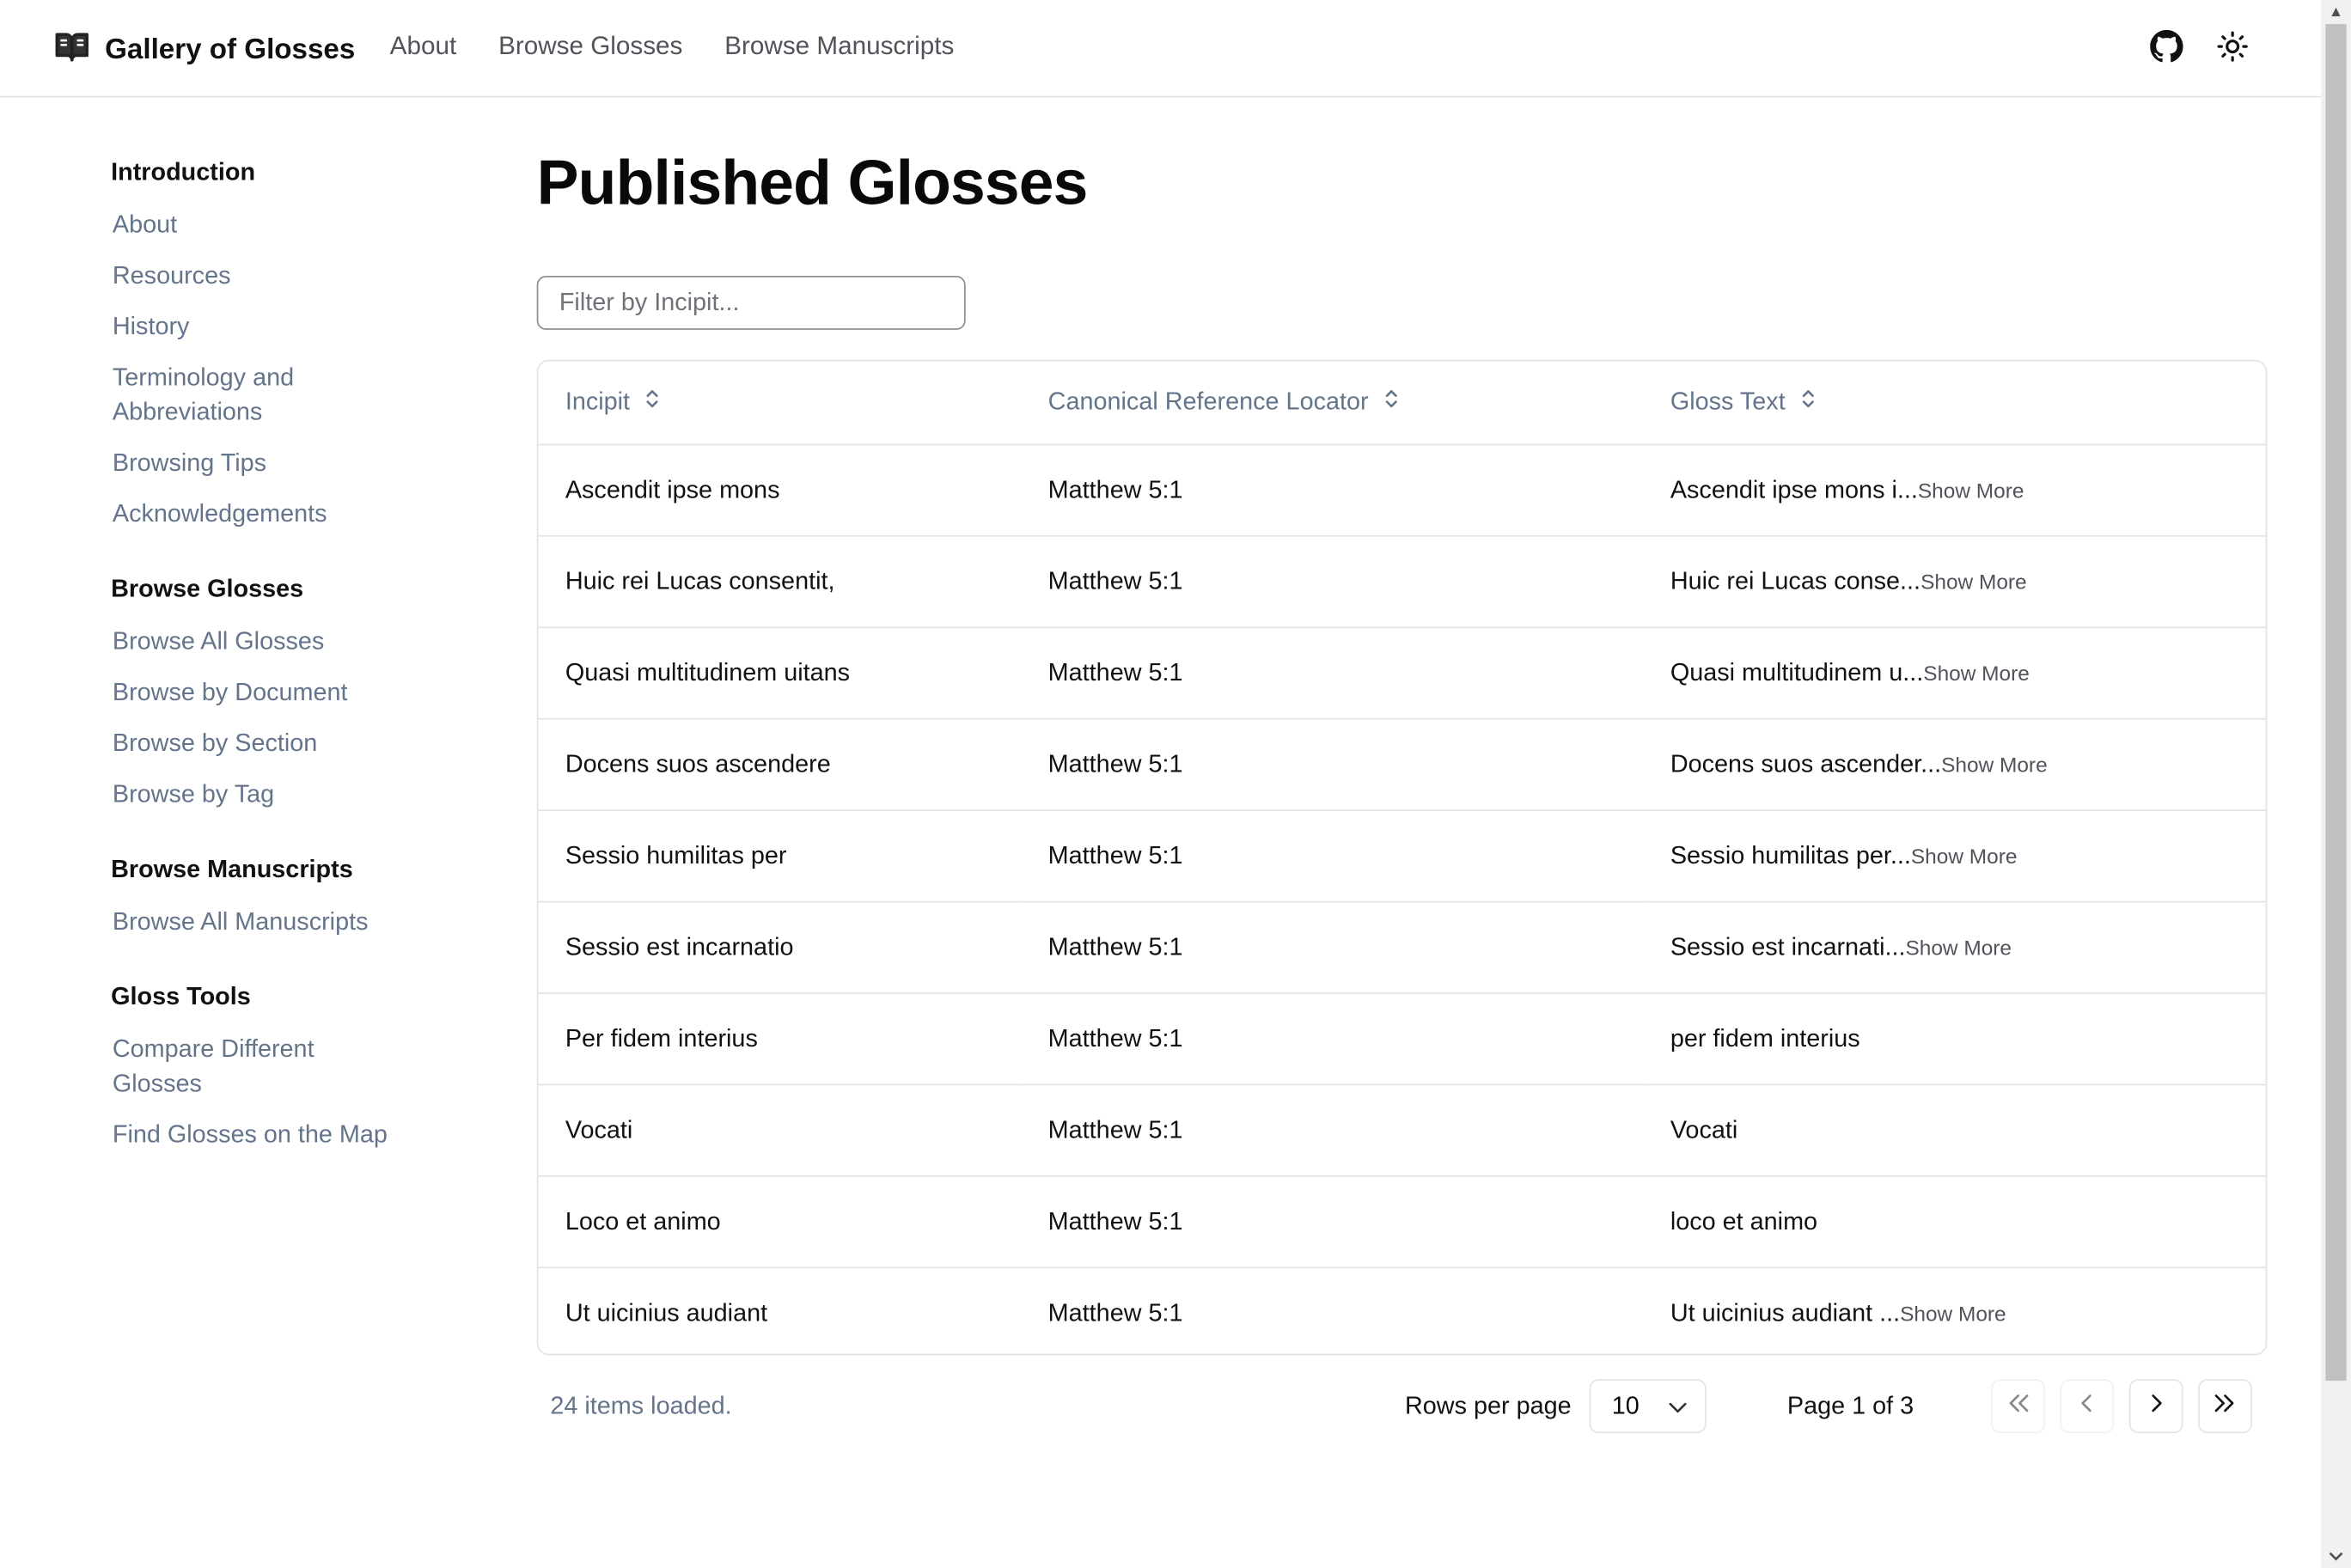 This screenshot has height=1568, width=2351. What do you see at coordinates (1678, 1406) in the screenshot?
I see `chevron-down-icon` at bounding box center [1678, 1406].